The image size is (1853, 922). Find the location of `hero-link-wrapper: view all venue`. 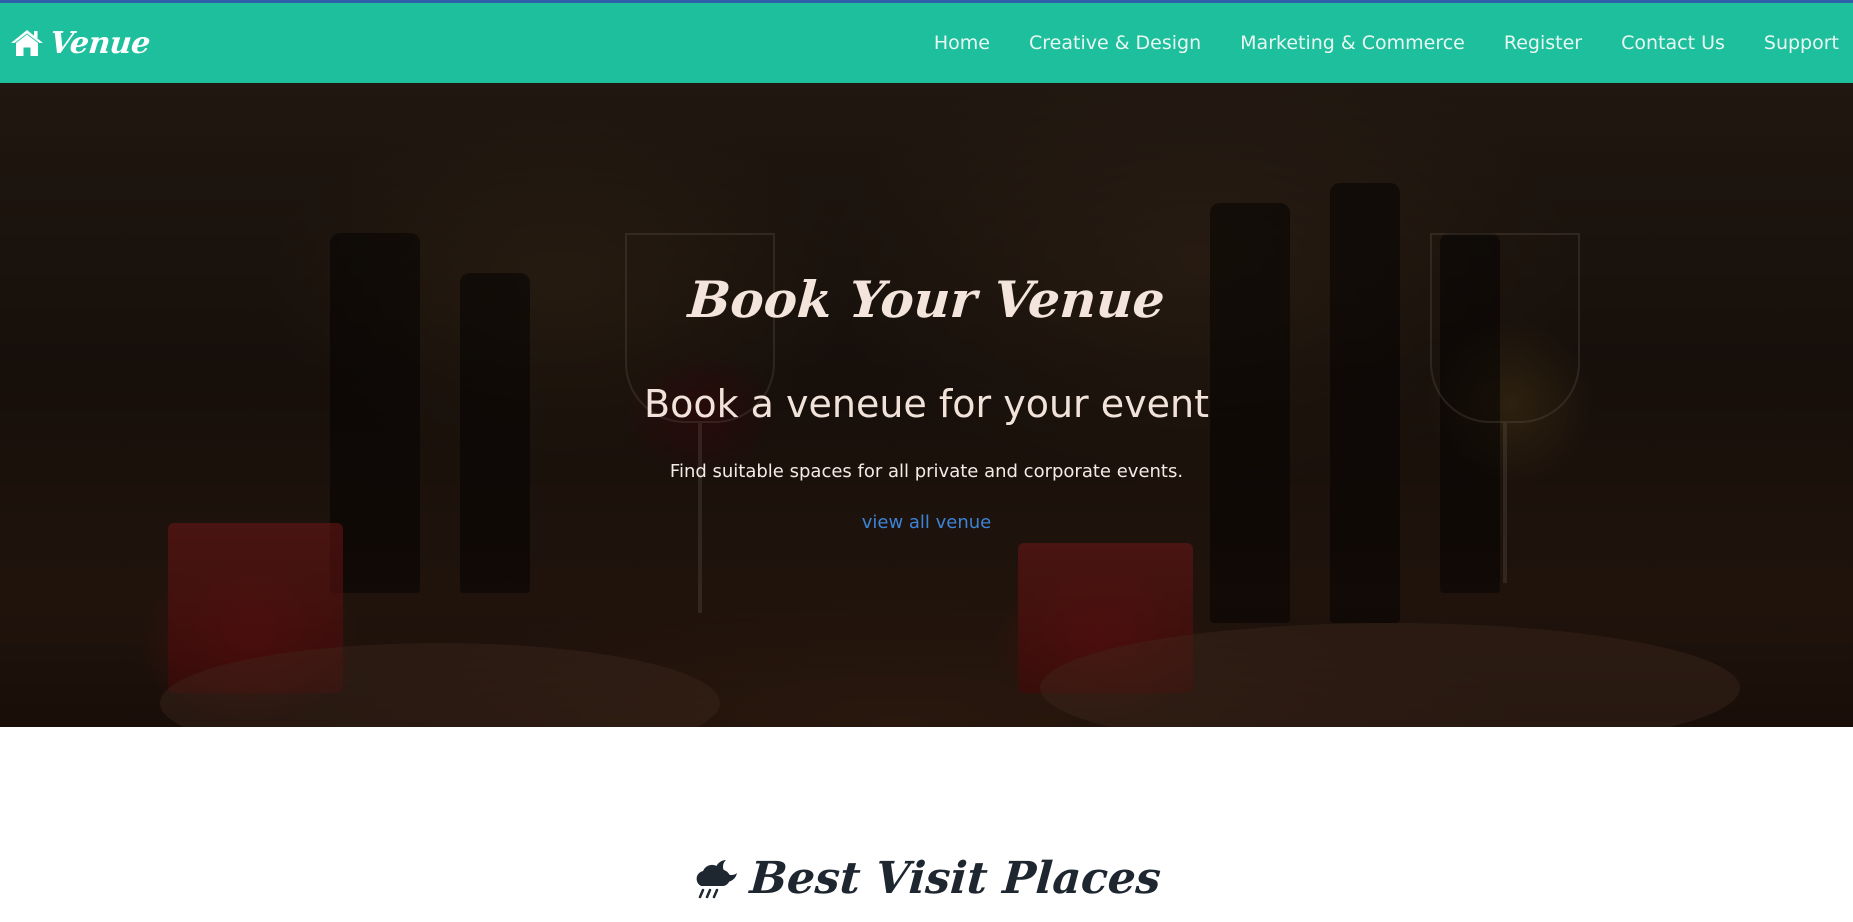

hero-link-wrapper: view all venue is located at coordinates (926, 522).